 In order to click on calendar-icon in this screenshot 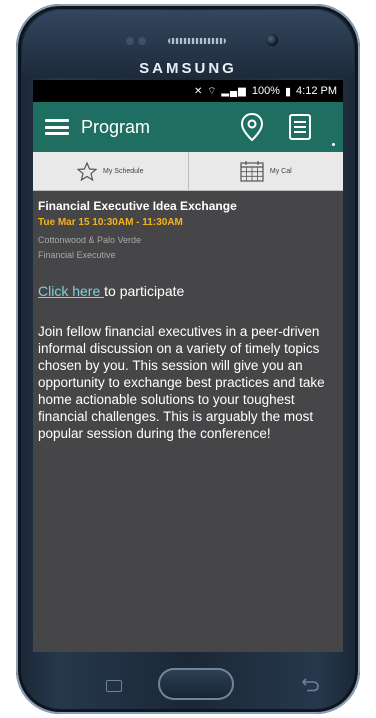, I will do `click(252, 171)`.